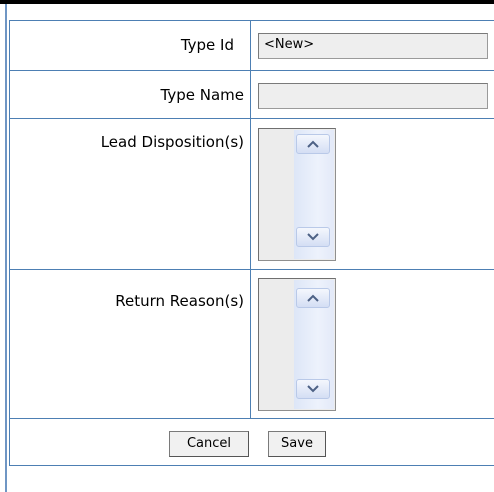 This screenshot has height=492, width=494. I want to click on type-name-input, so click(373, 96).